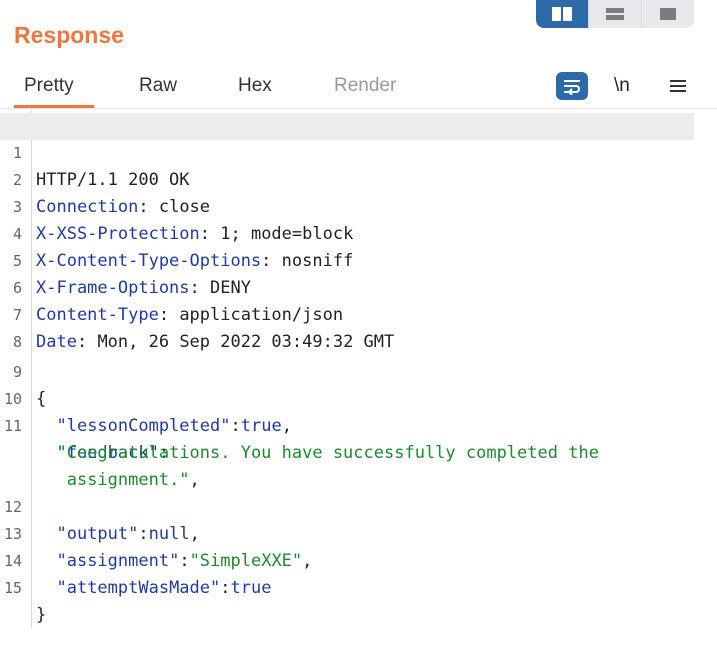 This screenshot has height=656, width=717. Describe the element at coordinates (358, 586) in the screenshot. I see `code-line-15: 15 }` at that location.